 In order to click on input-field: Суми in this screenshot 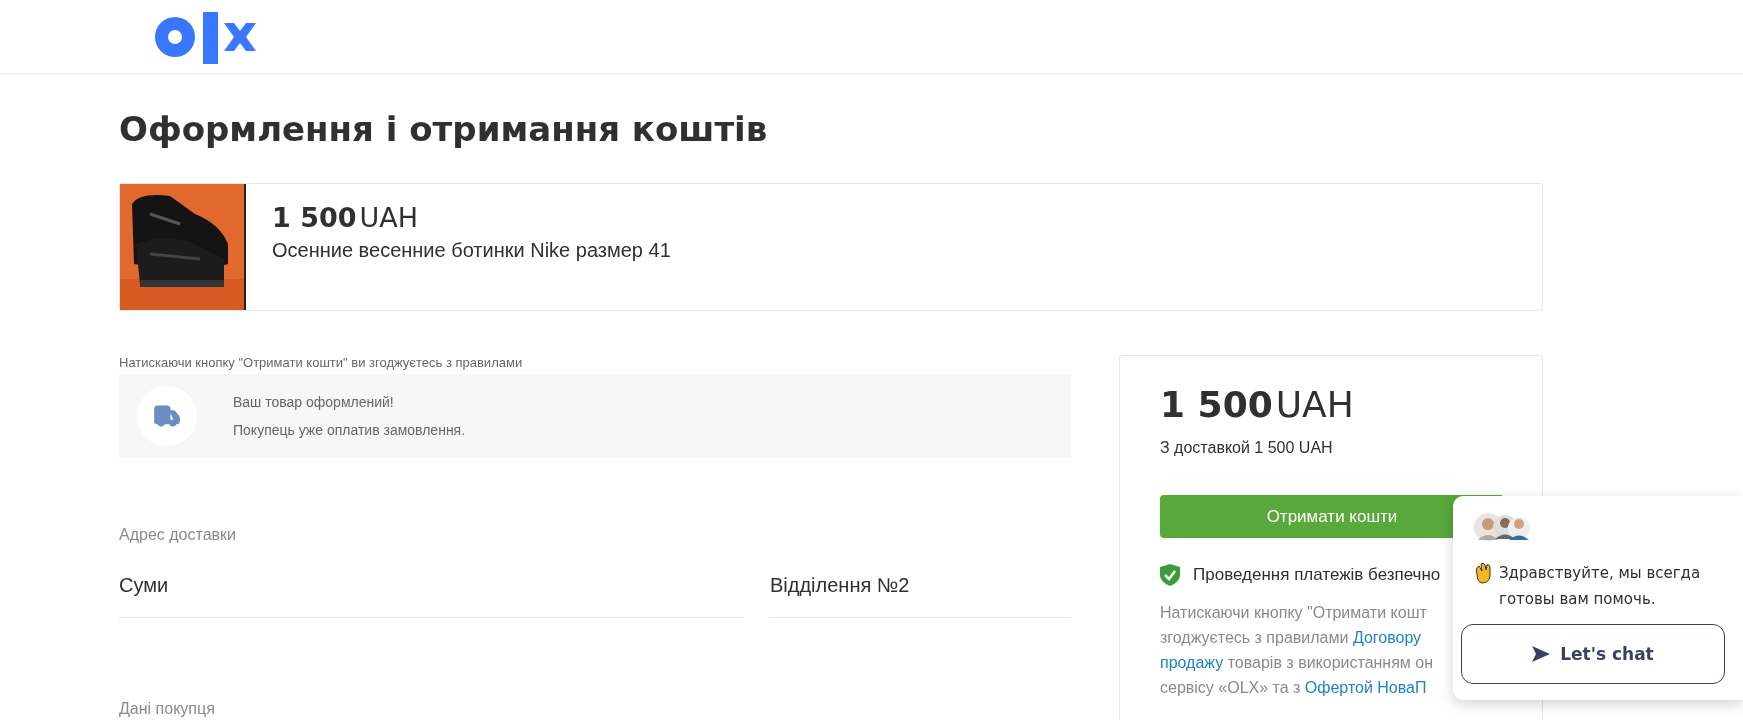, I will do `click(431, 596)`.